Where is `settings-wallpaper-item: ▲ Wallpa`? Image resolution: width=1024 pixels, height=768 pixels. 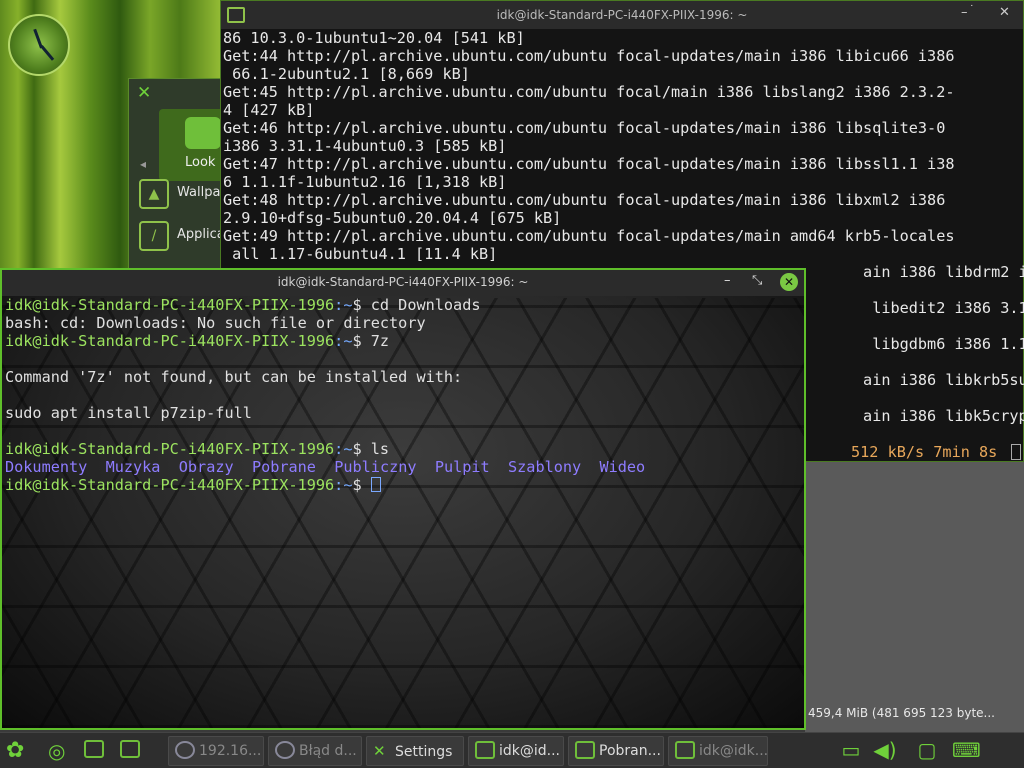 settings-wallpaper-item: ▲ Wallpa is located at coordinates (181, 195).